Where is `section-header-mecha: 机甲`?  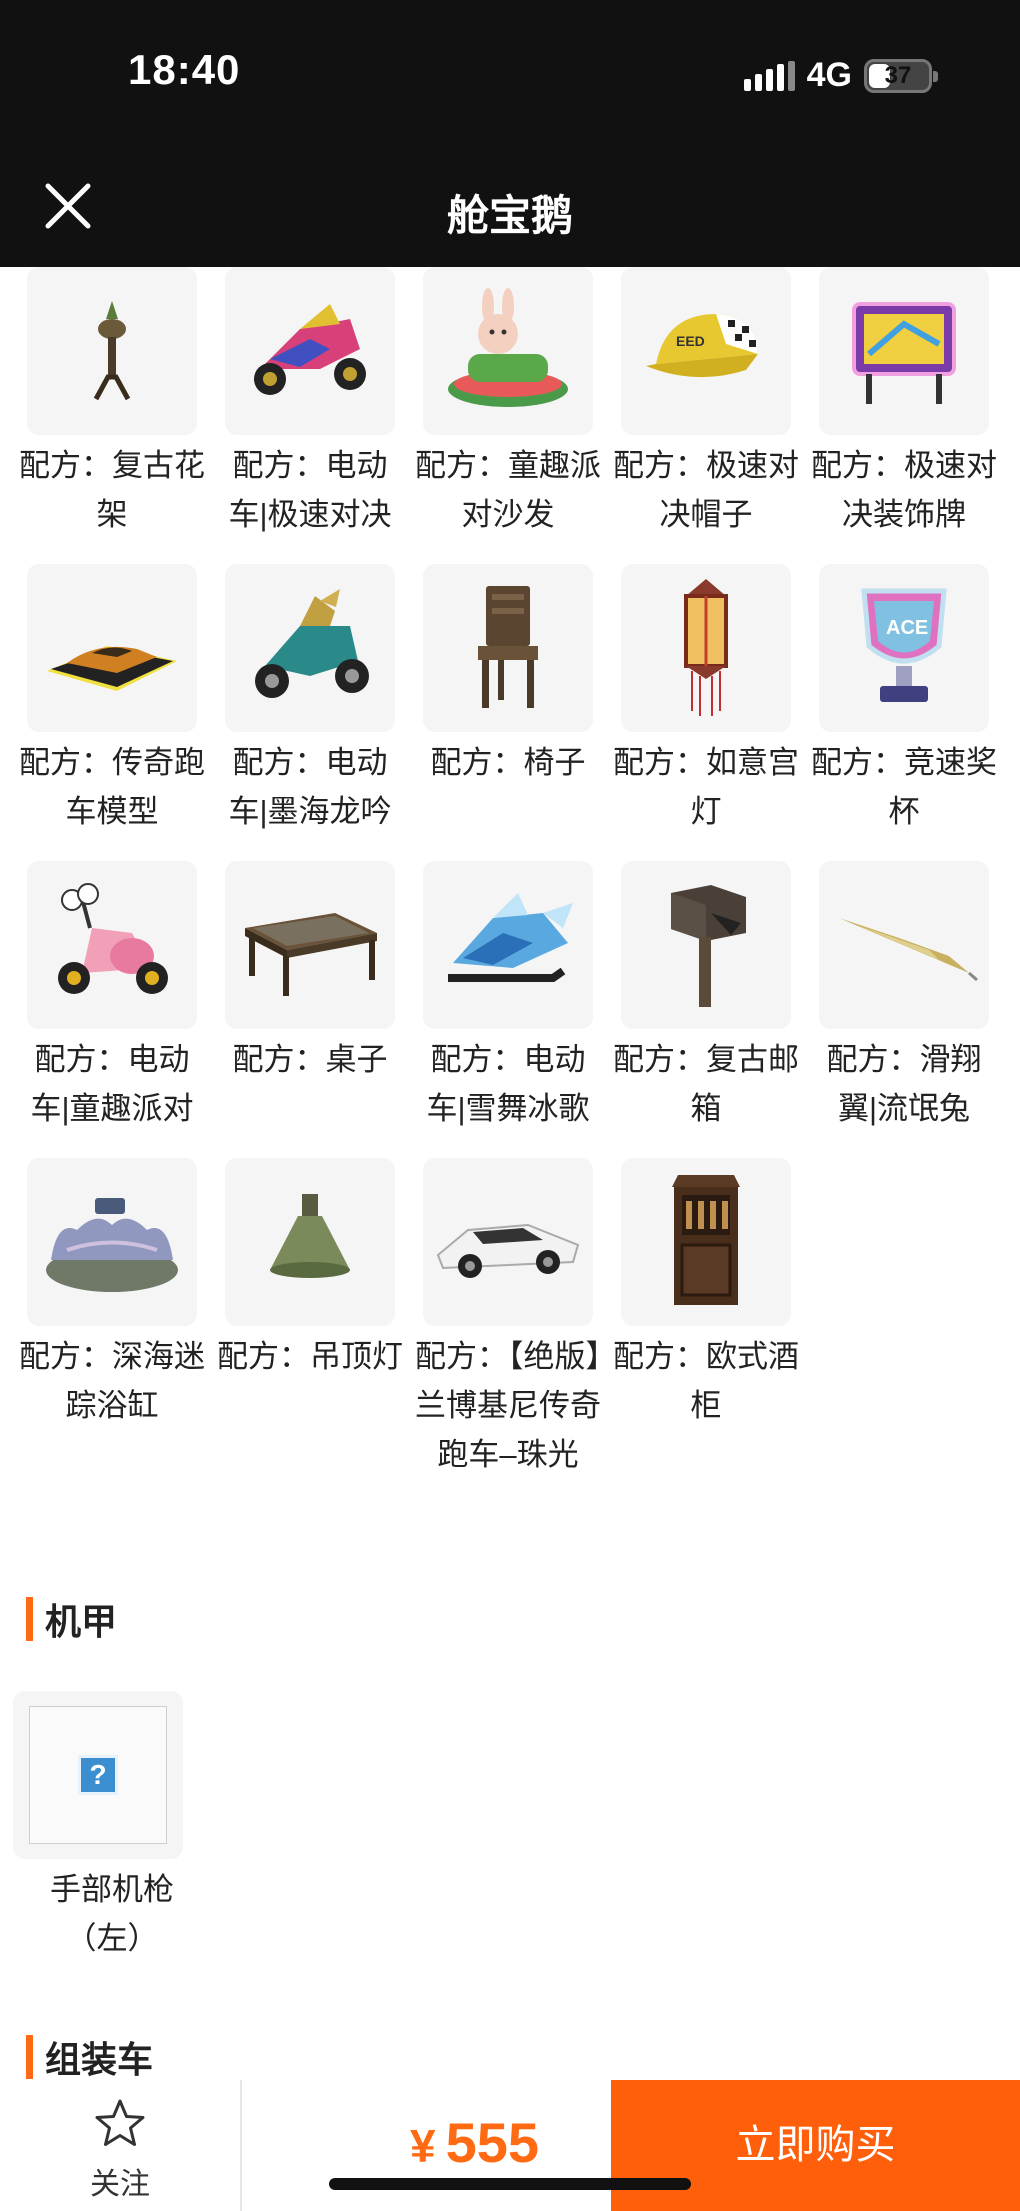
section-header-mecha: 机甲 is located at coordinates (71, 1619).